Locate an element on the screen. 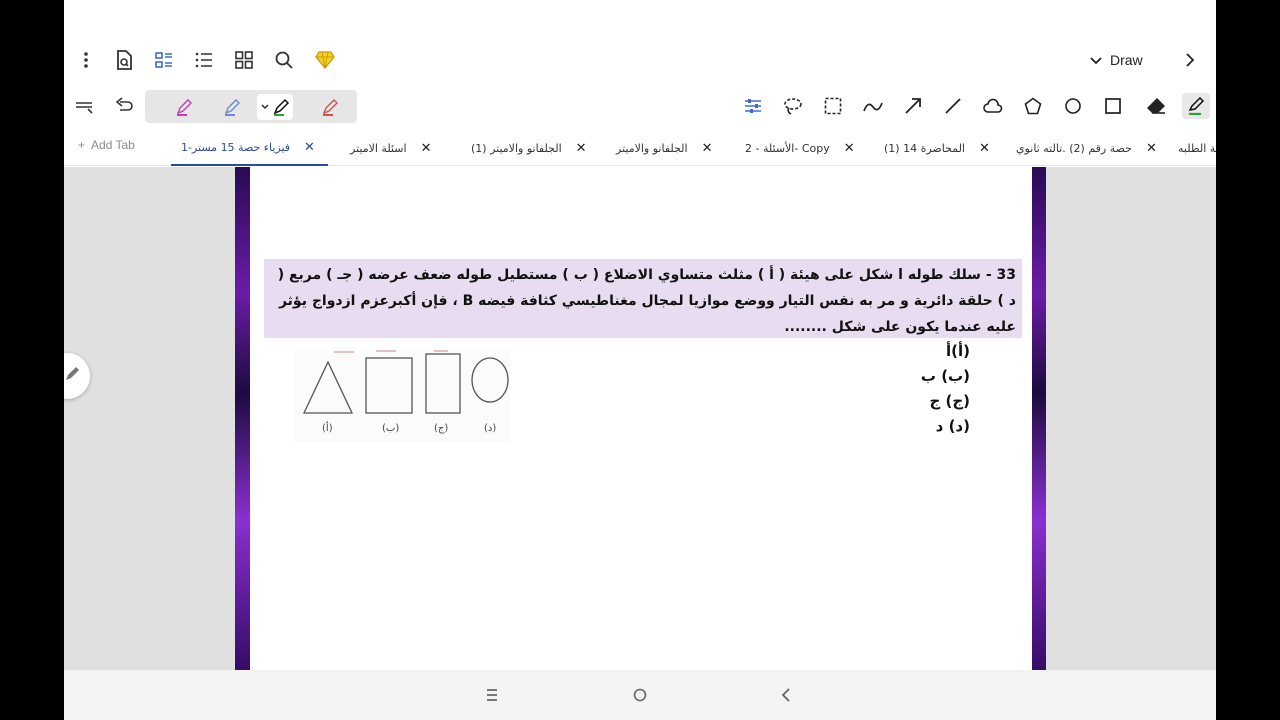 Image resolution: width=1280 pixels, height=720 pixels. draw-mode-label: Draw is located at coordinates (1126, 60).